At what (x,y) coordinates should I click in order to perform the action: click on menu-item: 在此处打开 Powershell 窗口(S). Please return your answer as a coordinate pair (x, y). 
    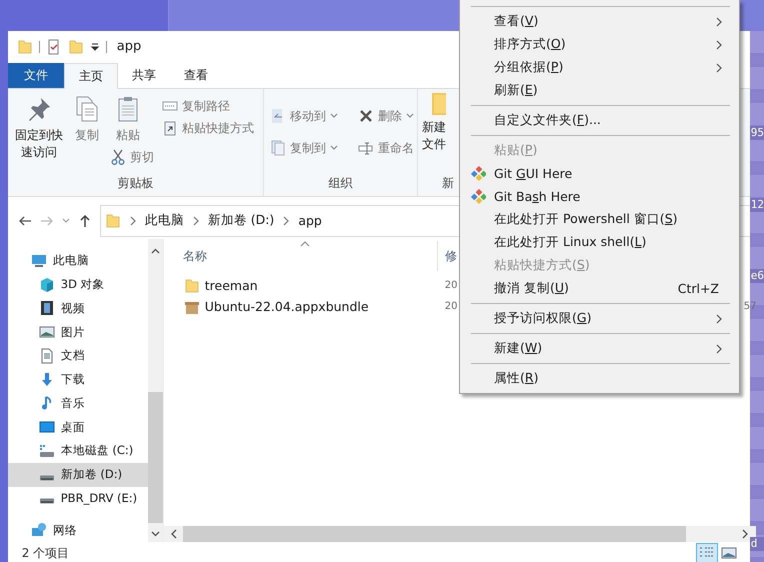
    Looking at the image, I should click on (599, 219).